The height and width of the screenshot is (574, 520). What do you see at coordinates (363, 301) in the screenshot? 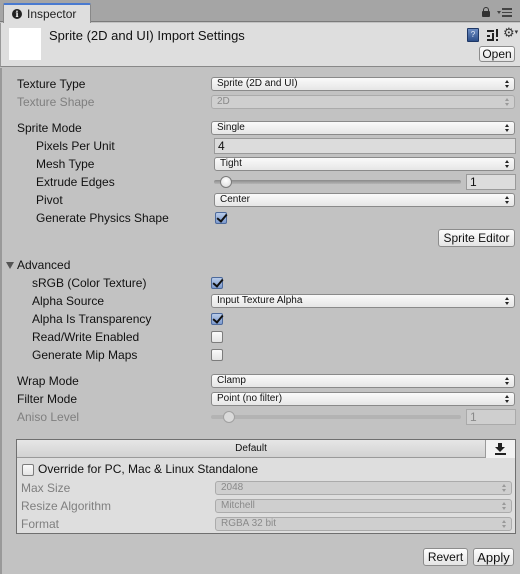
I see `alpha-source-dropdown: Input Texture Alpha` at bounding box center [363, 301].